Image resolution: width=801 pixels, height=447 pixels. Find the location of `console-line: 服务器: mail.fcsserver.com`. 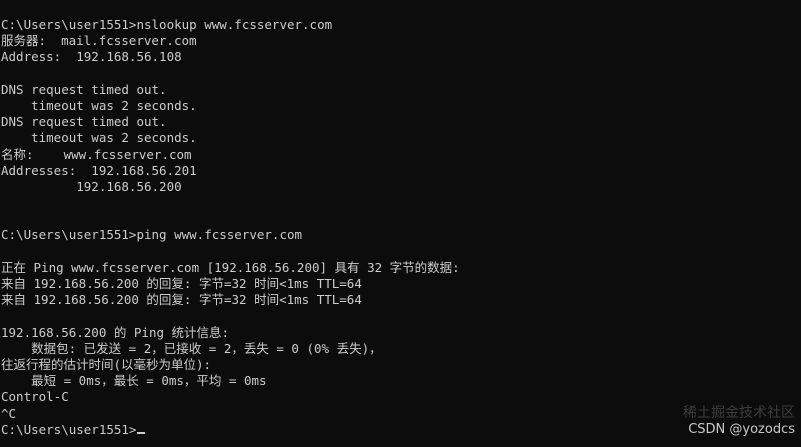

console-line: 服务器: mail.fcsserver.com is located at coordinates (99, 41).